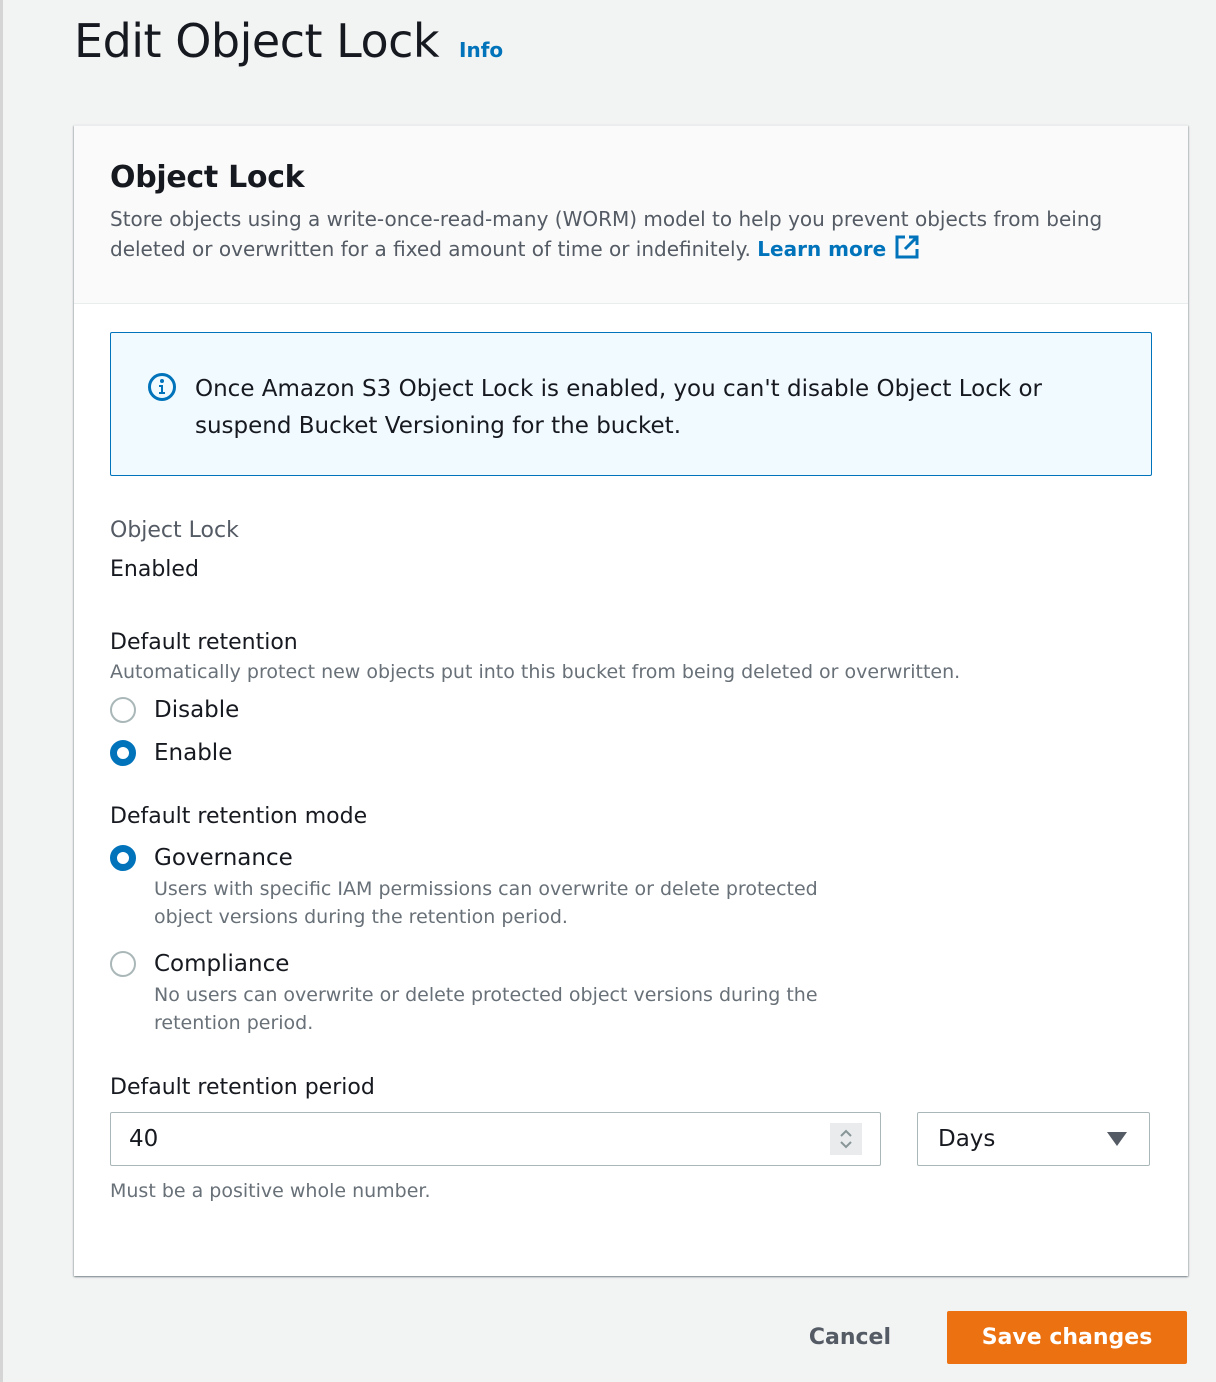 Image resolution: width=1216 pixels, height=1382 pixels. I want to click on retention-unit-select: Days, so click(1033, 1139).